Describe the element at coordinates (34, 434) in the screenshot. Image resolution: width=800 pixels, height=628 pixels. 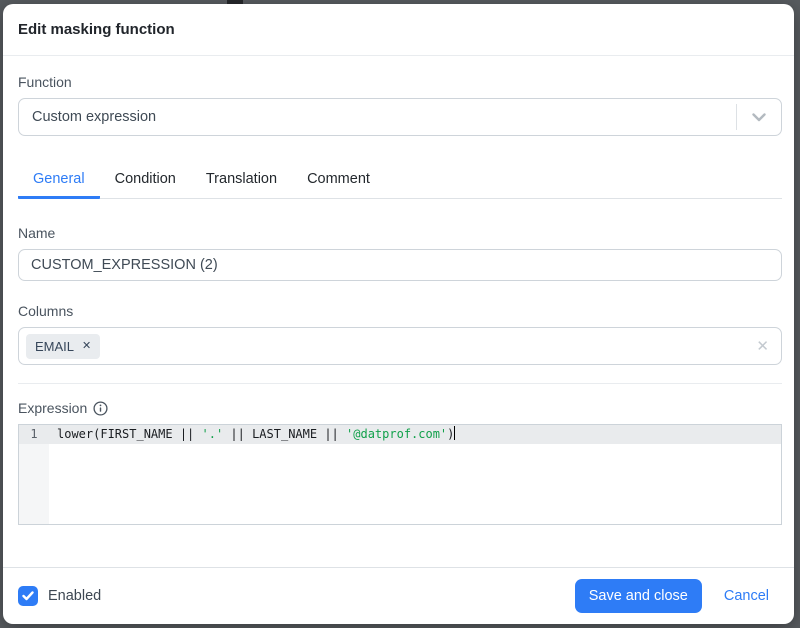
I see `line-number: 1` at that location.